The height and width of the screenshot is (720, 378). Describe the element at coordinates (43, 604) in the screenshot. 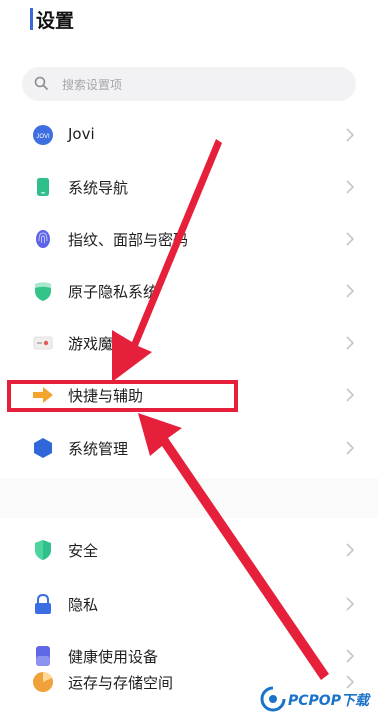

I see `lock-icon` at that location.